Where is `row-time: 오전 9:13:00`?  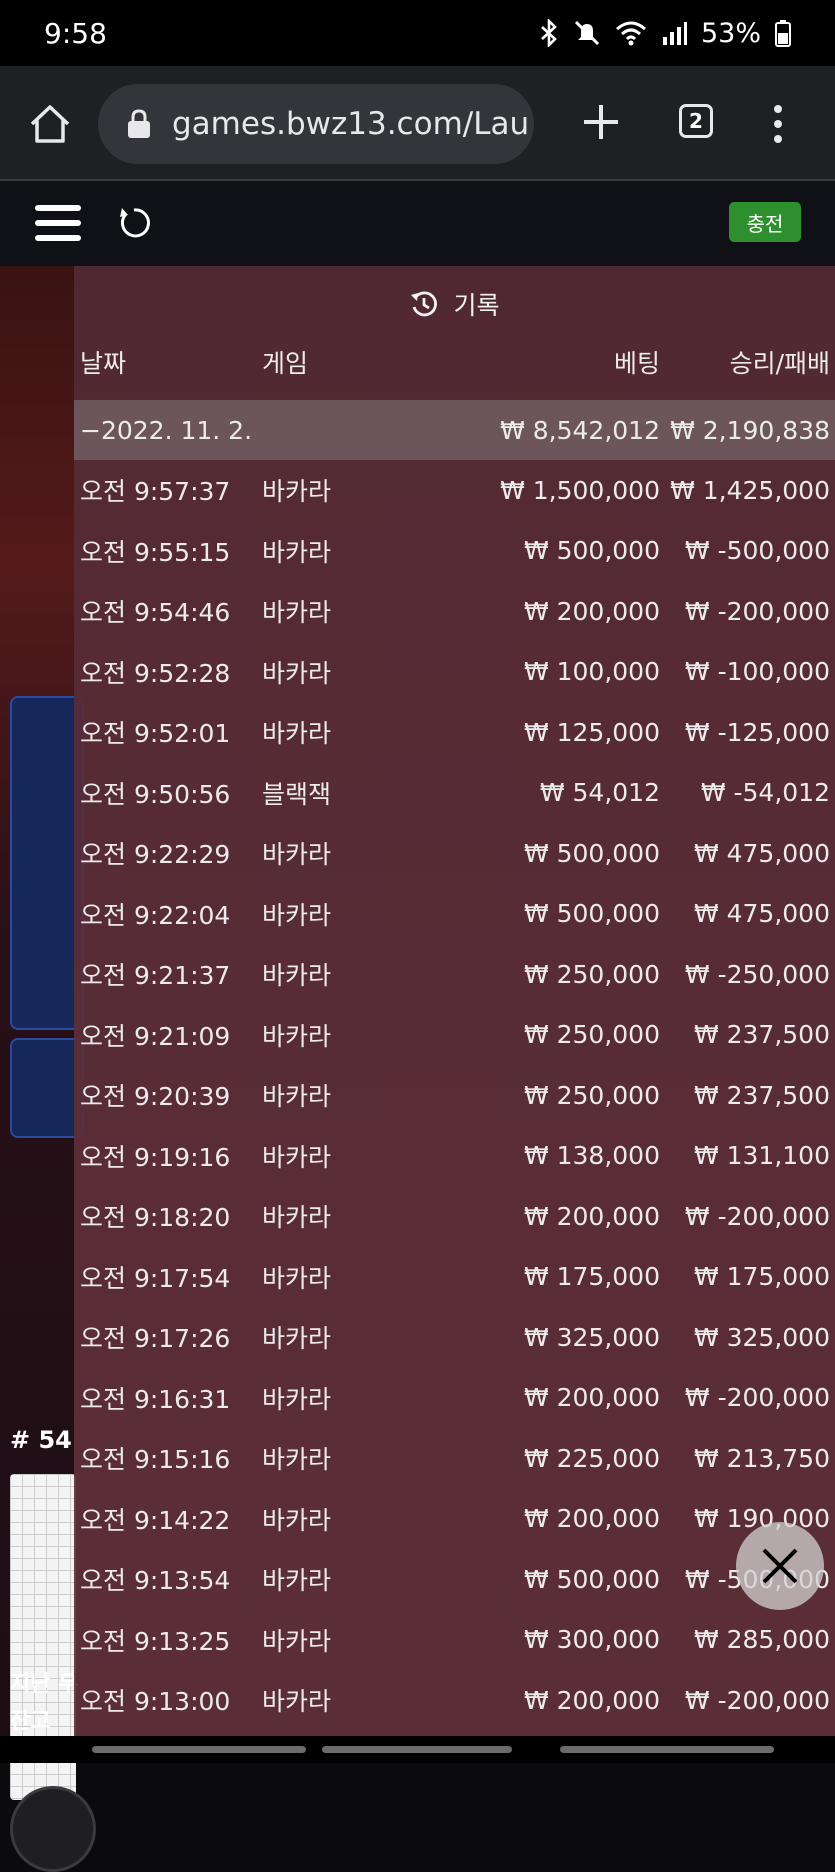
row-time: 오전 9:13:00 is located at coordinates (155, 1701).